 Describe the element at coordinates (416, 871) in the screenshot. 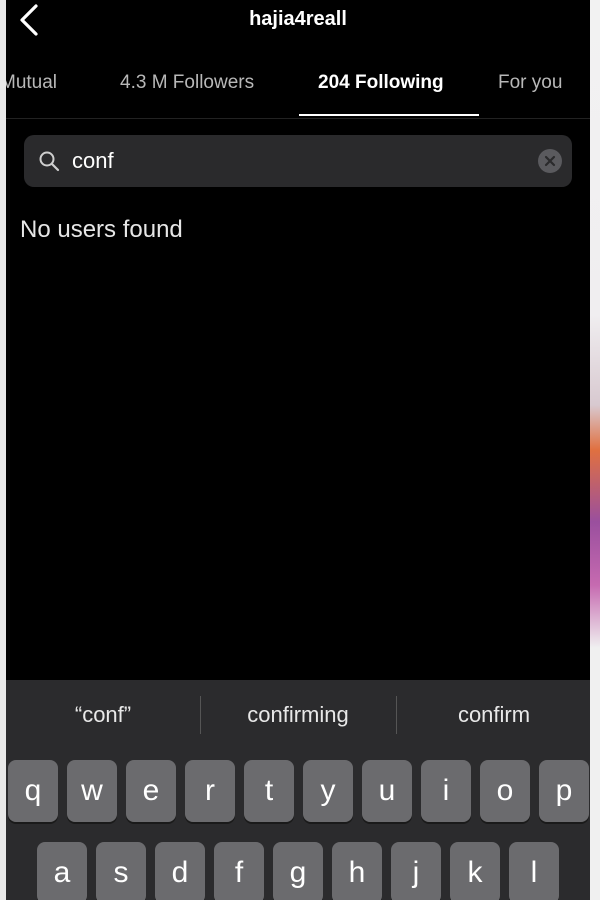

I see `key-j: j` at that location.